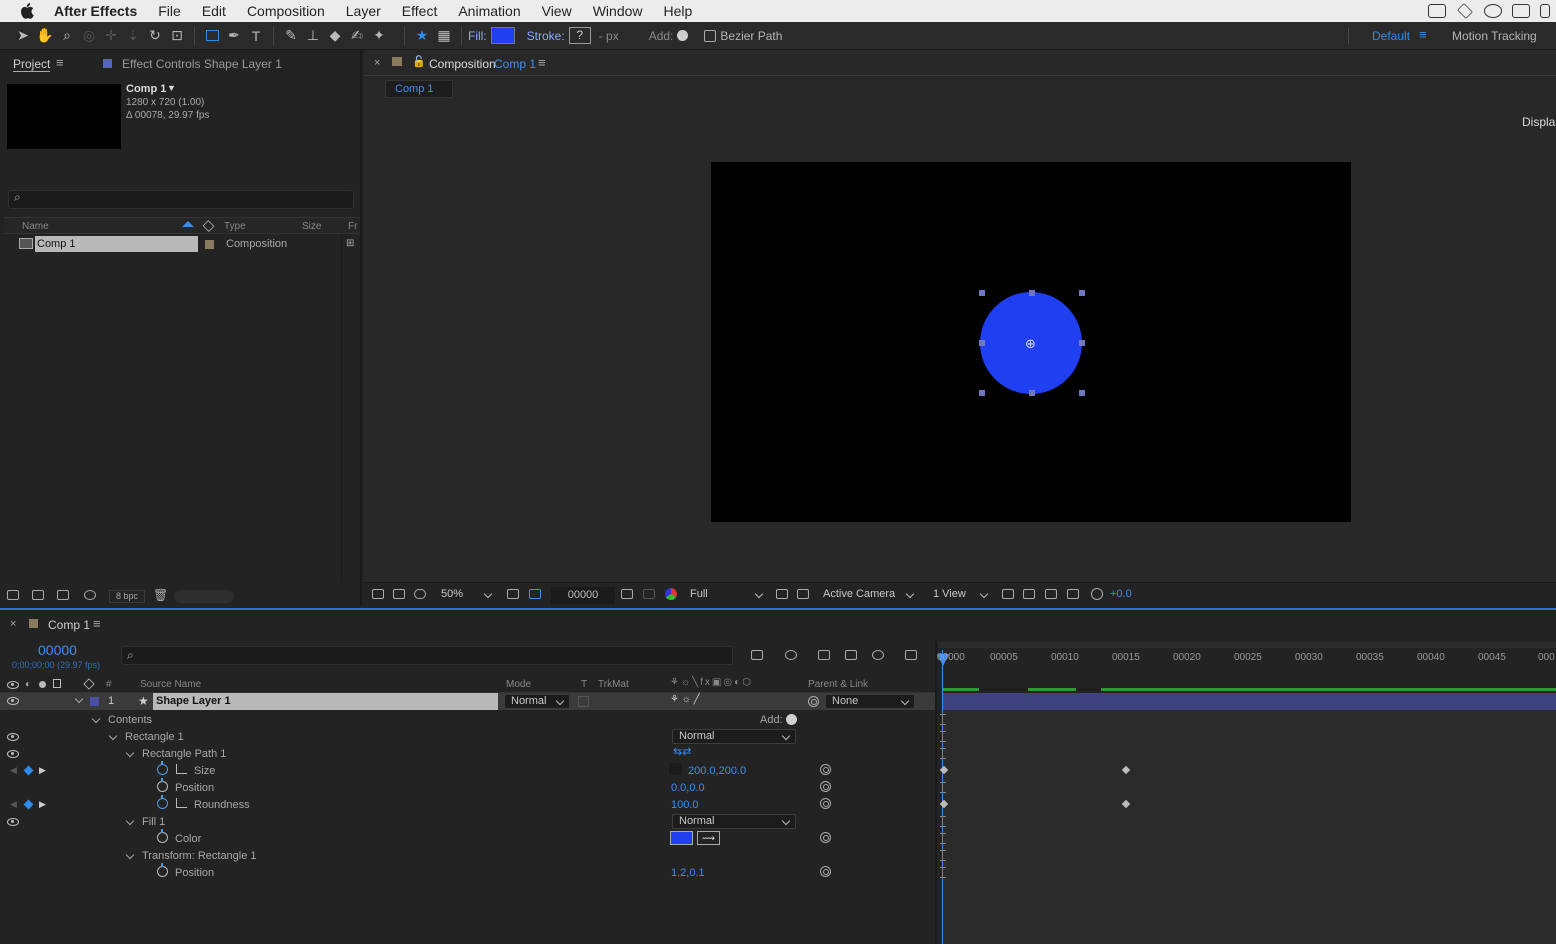  Describe the element at coordinates (791, 719) in the screenshot. I see `add-content-icon` at that location.